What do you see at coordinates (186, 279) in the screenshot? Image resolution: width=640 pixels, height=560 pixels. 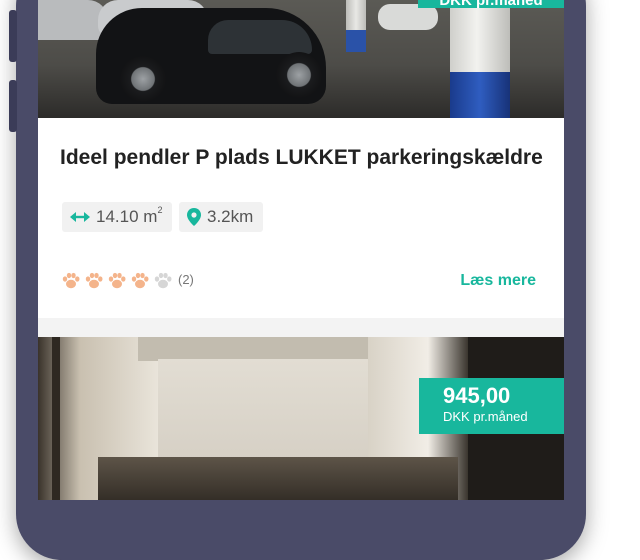 I see `rating-count: (2)` at bounding box center [186, 279].